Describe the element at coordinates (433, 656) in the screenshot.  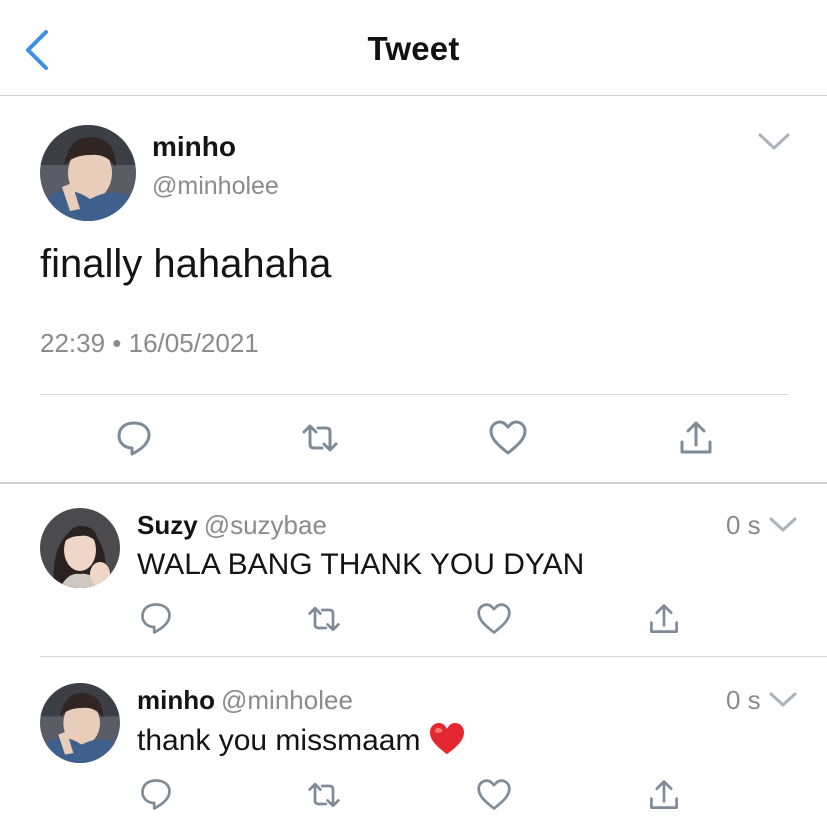
I see `reply-divider` at that location.